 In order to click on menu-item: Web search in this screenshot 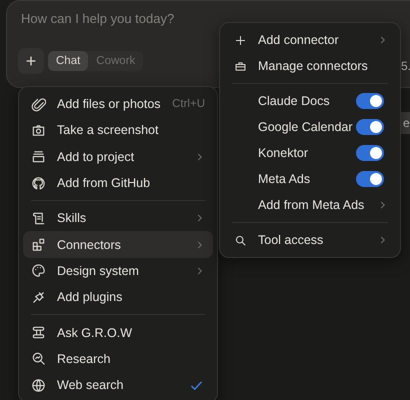, I will do `click(118, 385)`.